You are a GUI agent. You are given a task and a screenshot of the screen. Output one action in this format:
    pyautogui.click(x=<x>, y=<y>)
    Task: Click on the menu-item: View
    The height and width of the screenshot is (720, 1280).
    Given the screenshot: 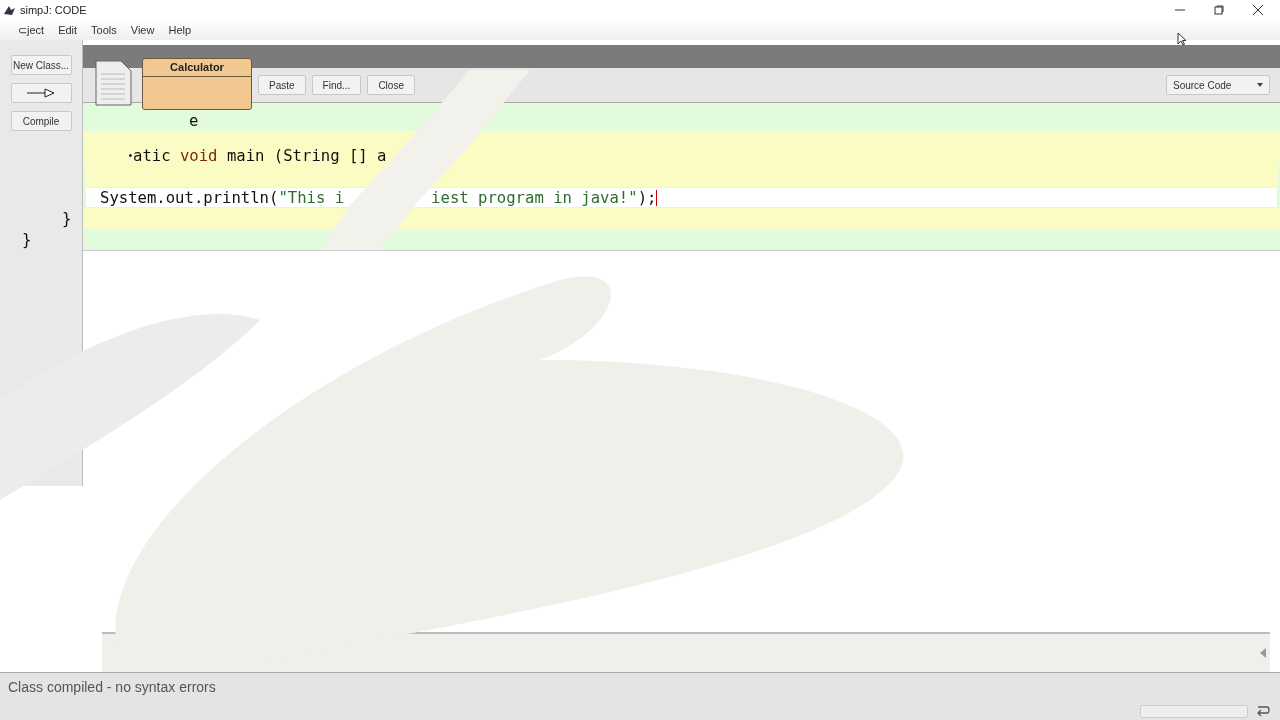 What is the action you would take?
    pyautogui.click(x=142, y=30)
    